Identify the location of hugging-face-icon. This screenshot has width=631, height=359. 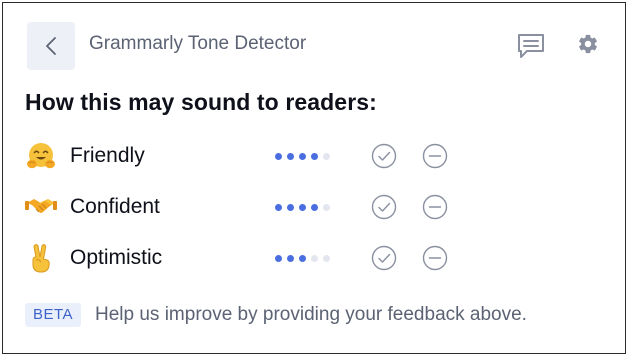
(41, 156).